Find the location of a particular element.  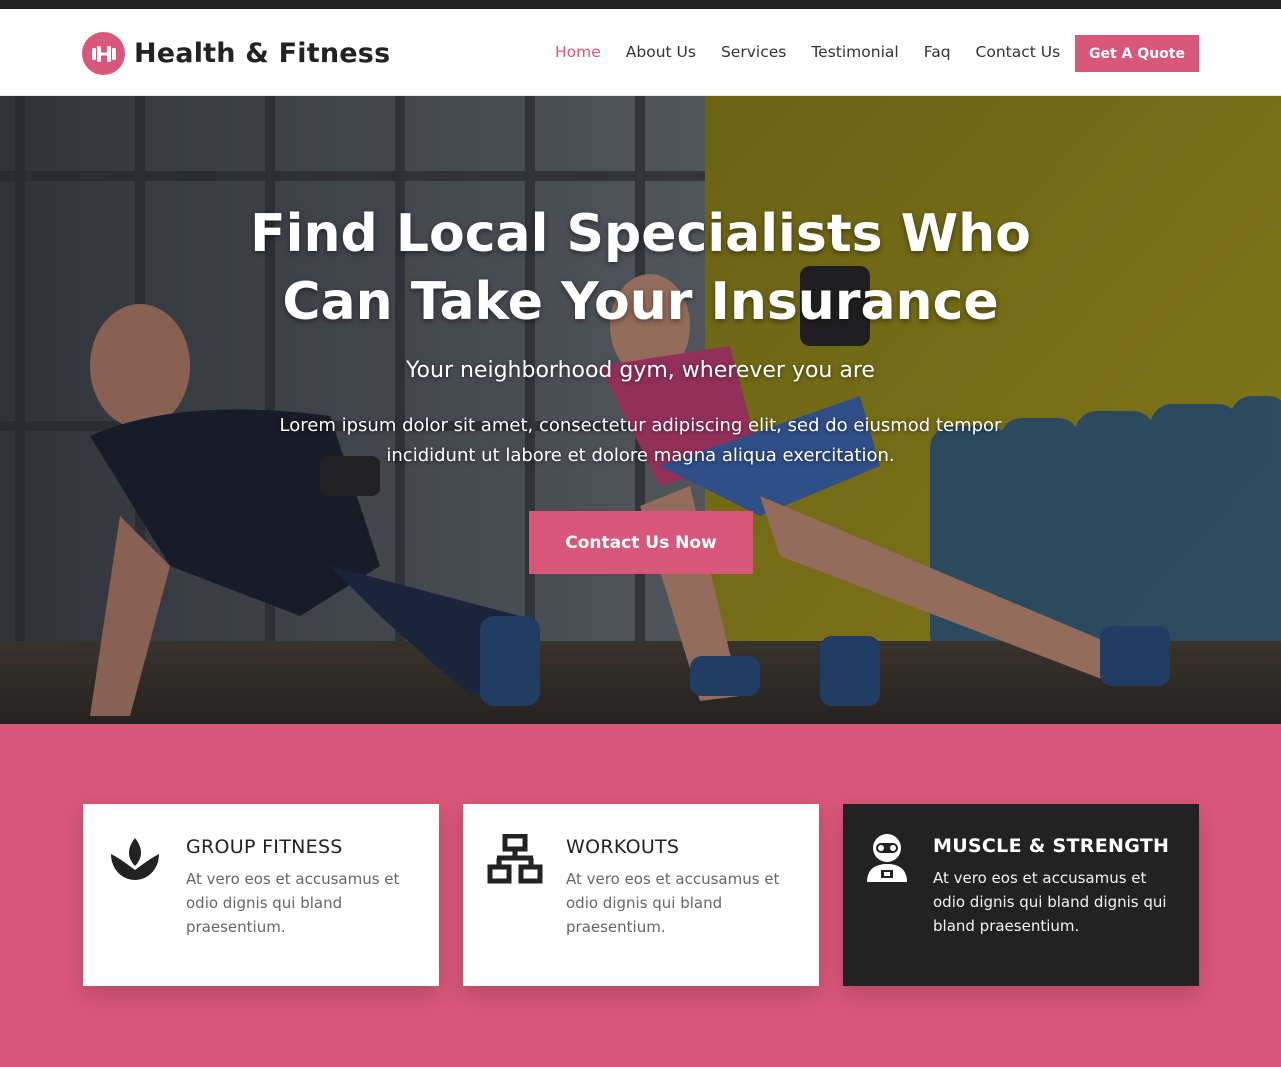

nav-item-testimonial: Testimonial is located at coordinates (854, 52).